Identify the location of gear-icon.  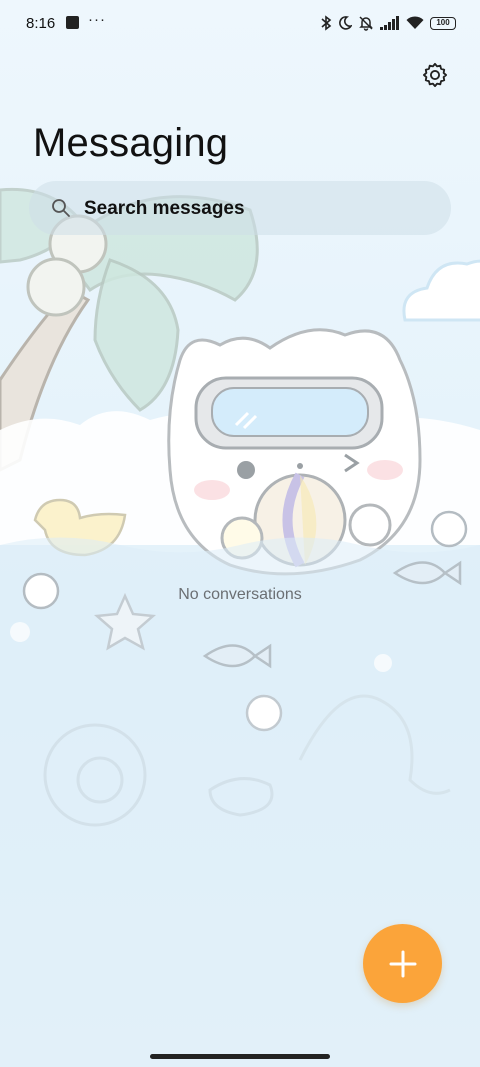
(435, 75).